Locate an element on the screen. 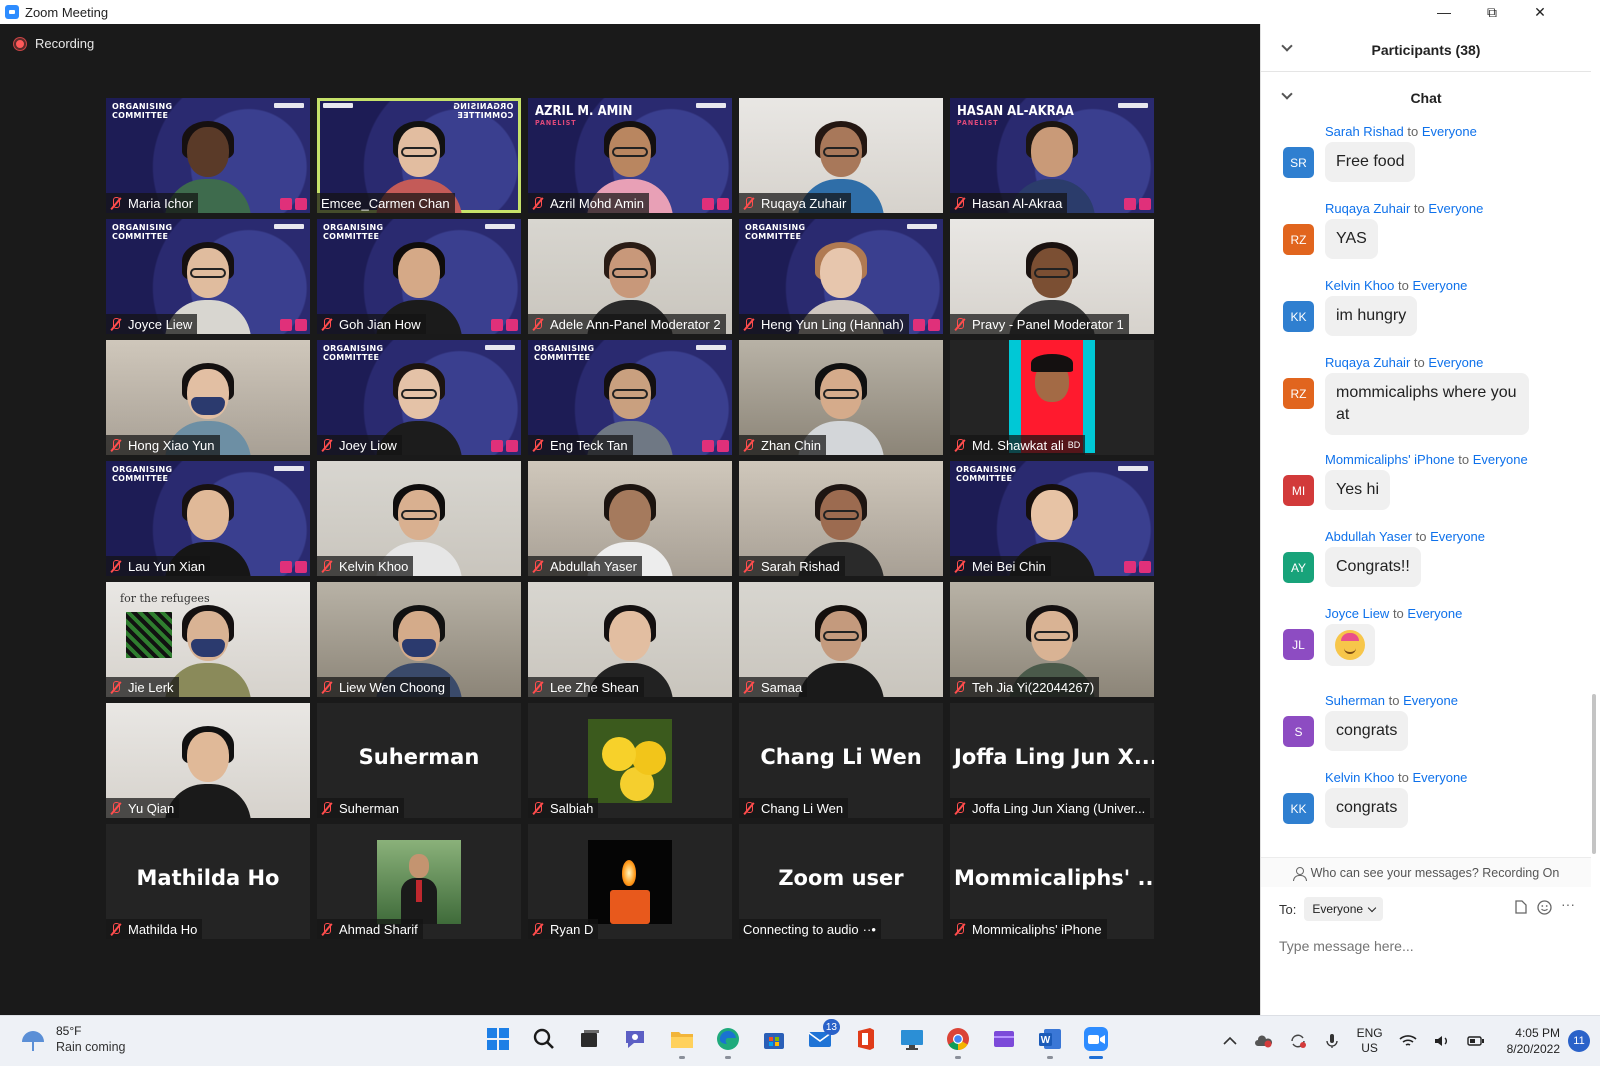 This screenshot has height=1066, width=1600. mail-icon: 13 is located at coordinates (823, 1036).